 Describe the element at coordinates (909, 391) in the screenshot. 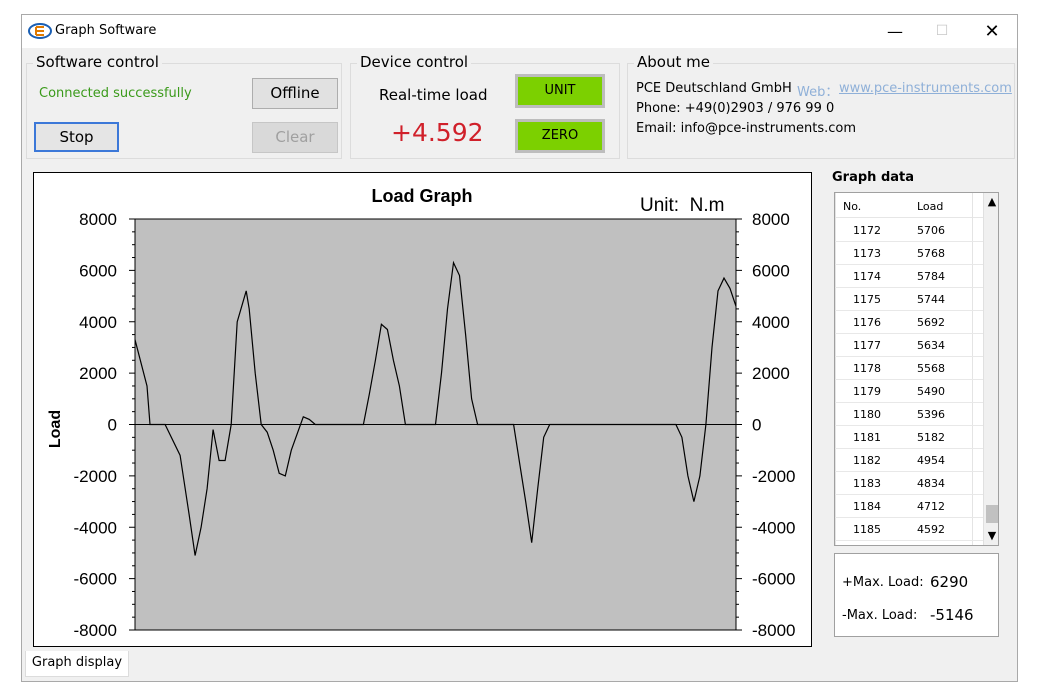

I see `table-row: 1179 5490` at that location.